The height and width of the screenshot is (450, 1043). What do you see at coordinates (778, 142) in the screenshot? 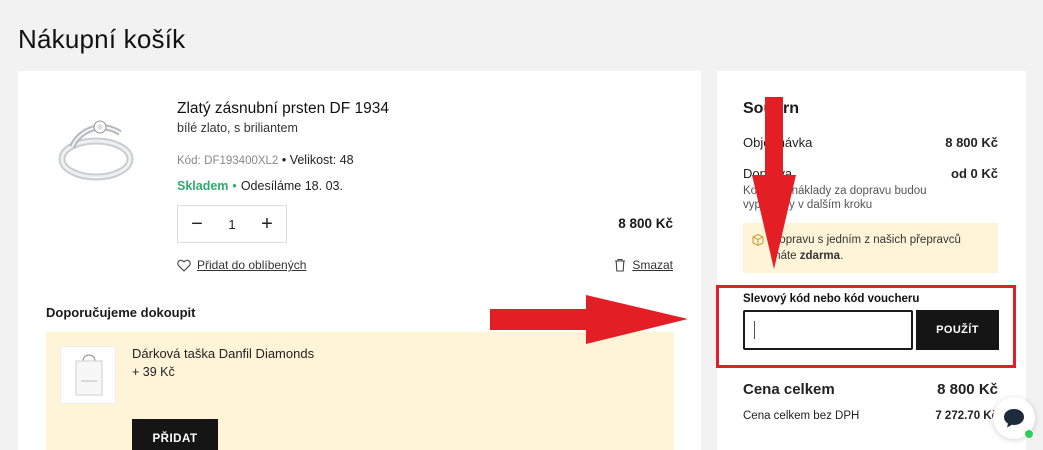
I see `order-label: Objednávka` at bounding box center [778, 142].